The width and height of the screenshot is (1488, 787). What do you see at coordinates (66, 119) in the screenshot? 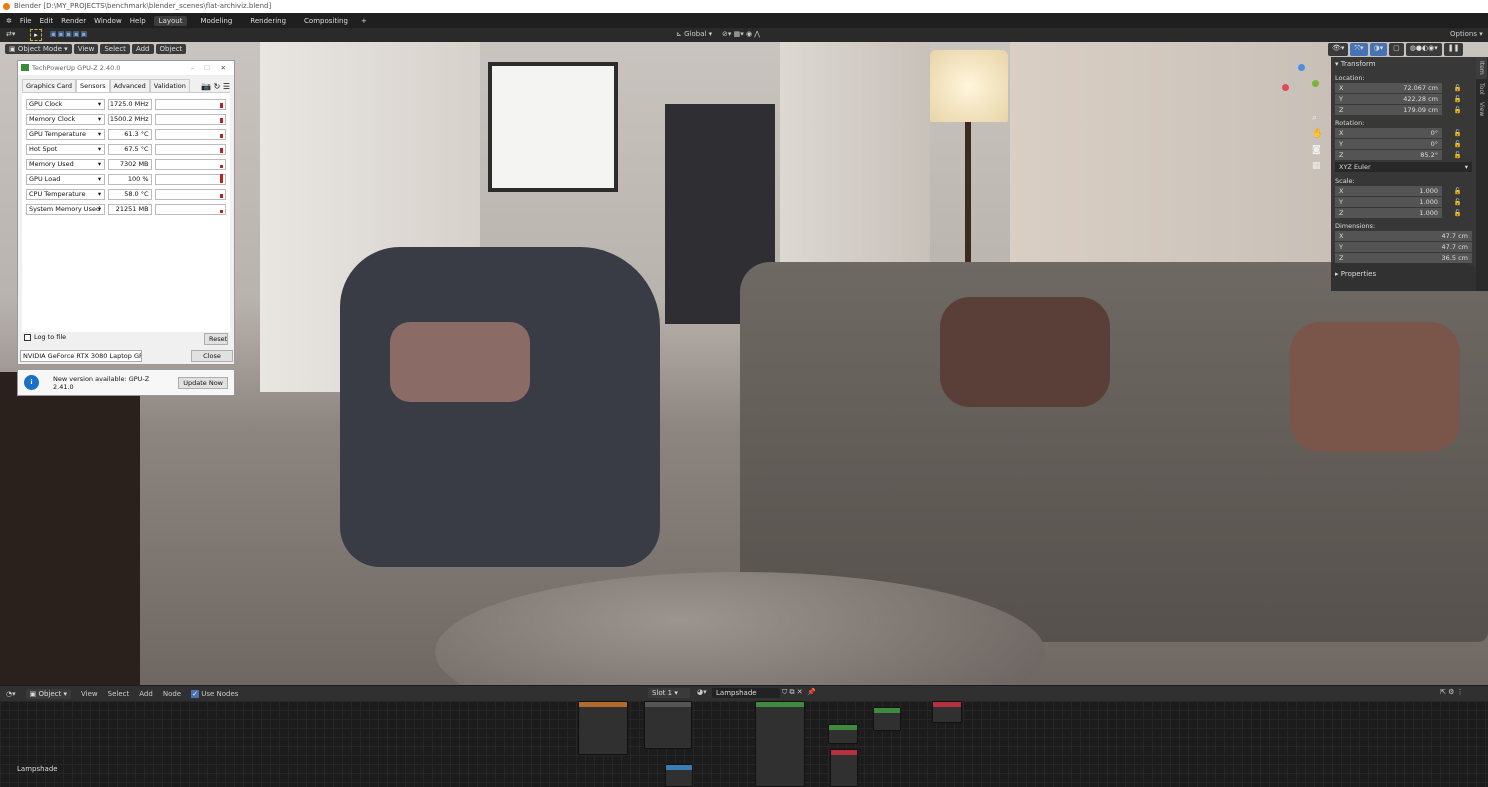
I see `sensor-name-dropdown: Memory Clock` at bounding box center [66, 119].